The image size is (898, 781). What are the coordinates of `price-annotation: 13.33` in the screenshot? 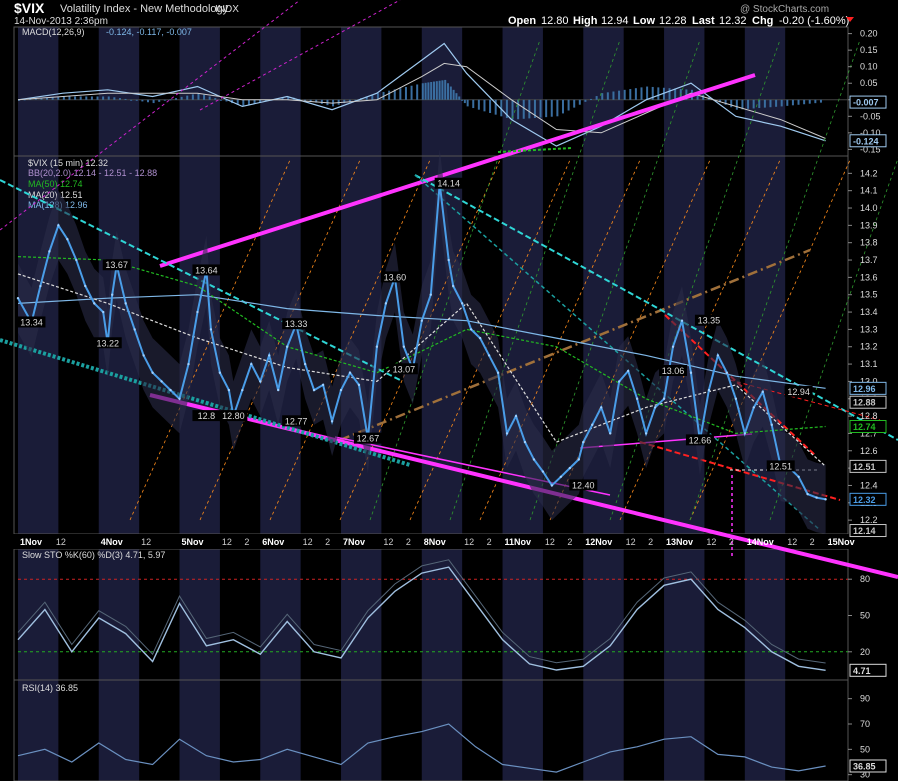 It's located at (296, 324).